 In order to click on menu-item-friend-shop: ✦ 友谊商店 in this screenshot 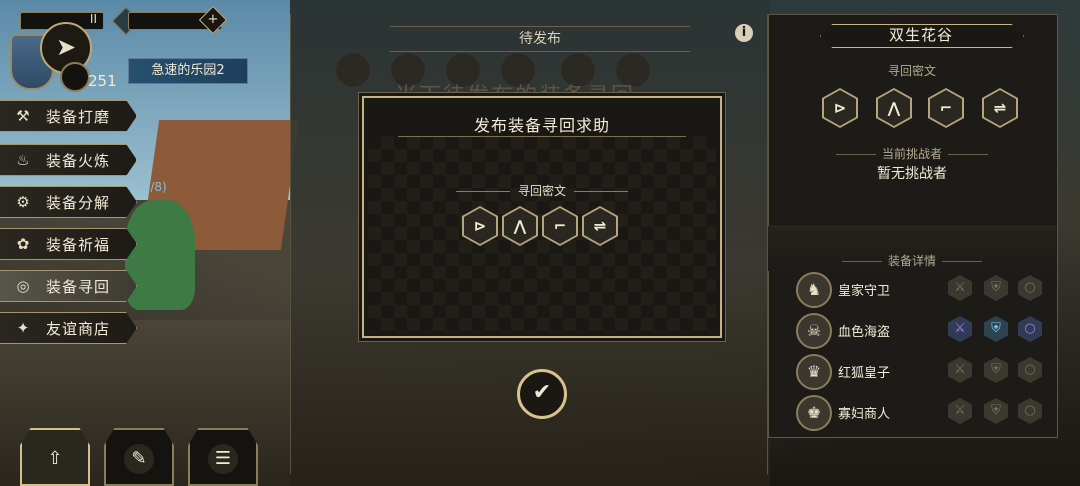, I will do `click(68, 328)`.